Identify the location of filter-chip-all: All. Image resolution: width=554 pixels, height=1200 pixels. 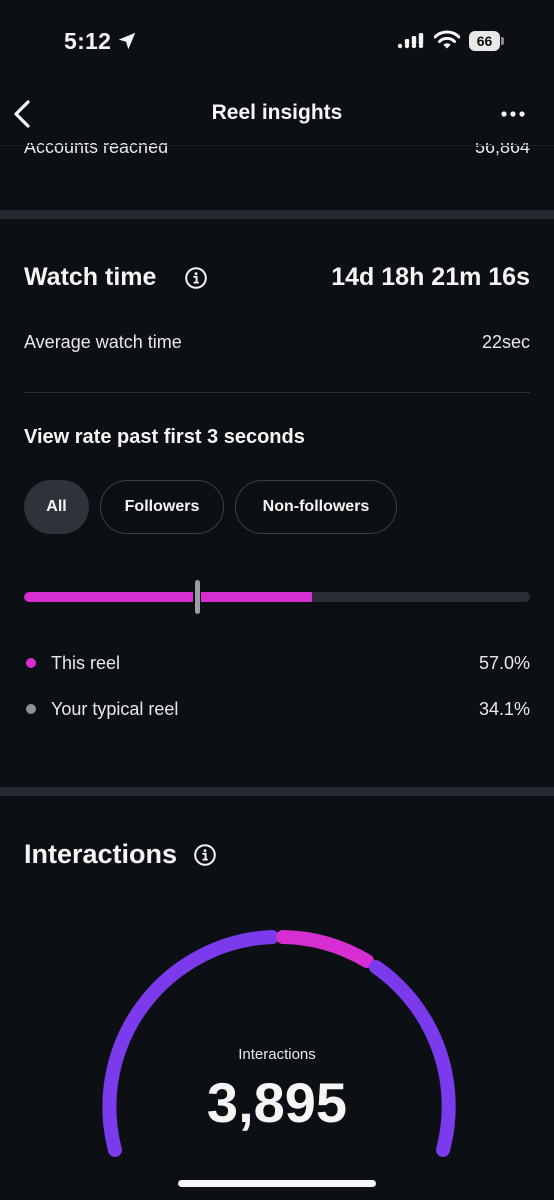
(56, 507).